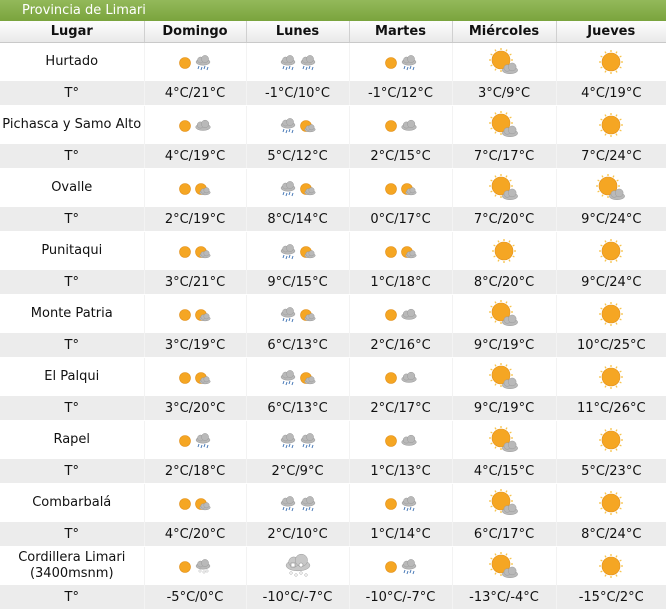 The width and height of the screenshot is (667, 613). What do you see at coordinates (194, 408) in the screenshot?
I see `temperature-range: 3°C/20°C` at bounding box center [194, 408].